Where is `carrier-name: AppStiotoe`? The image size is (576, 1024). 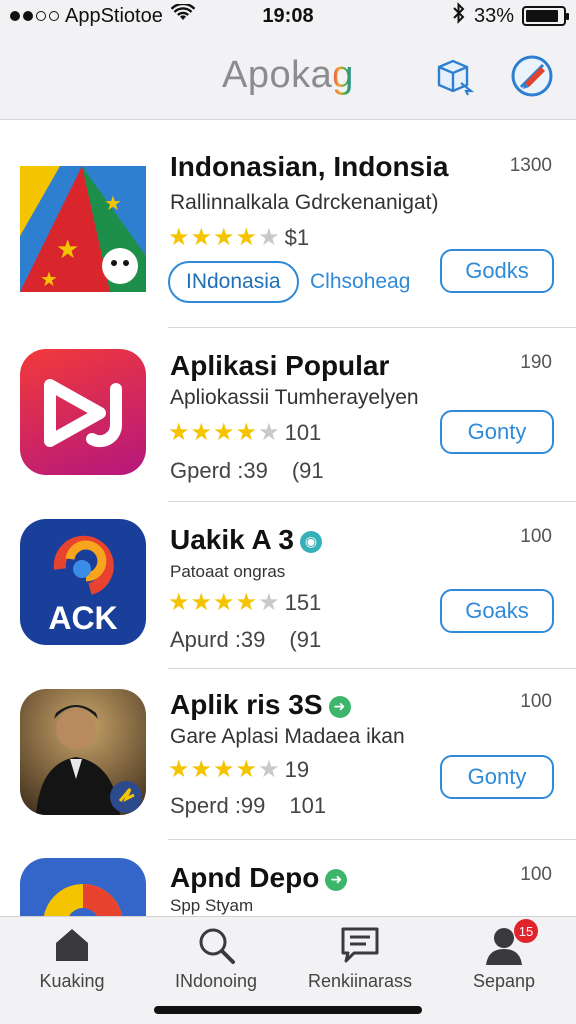
carrier-name: AppStiotoe is located at coordinates (114, 15).